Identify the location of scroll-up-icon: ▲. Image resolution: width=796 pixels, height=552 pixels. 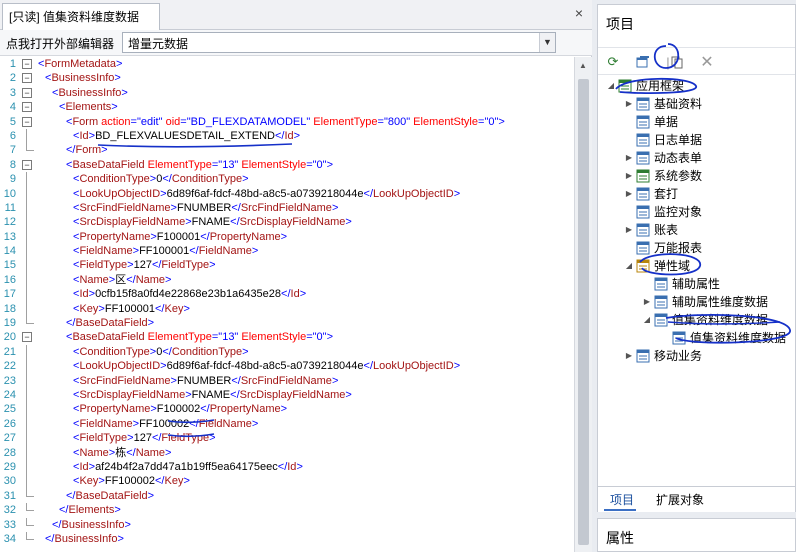
(583, 65).